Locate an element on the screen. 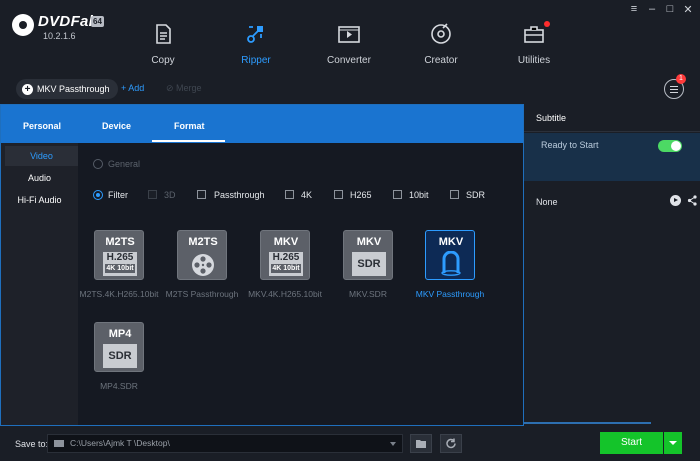  filter-passthrough-label: Passthrough is located at coordinates (239, 195).